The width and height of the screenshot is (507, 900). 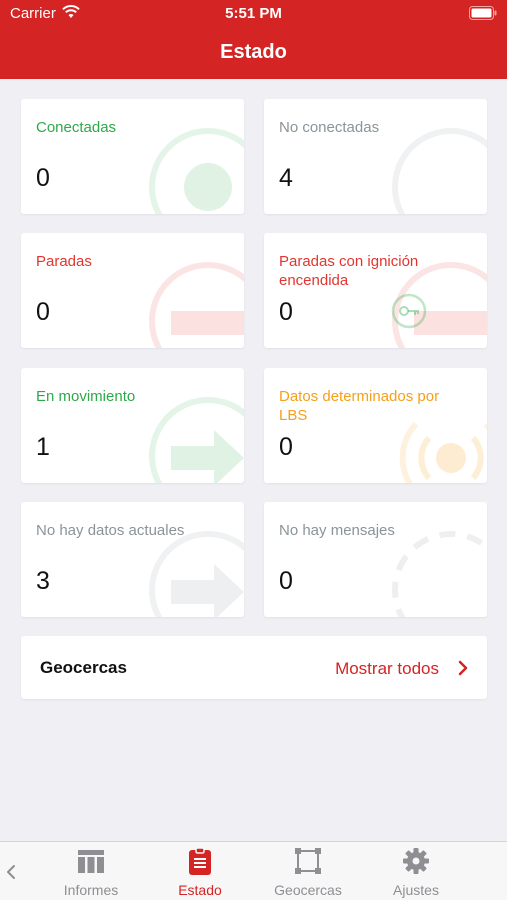 What do you see at coordinates (253, 52) in the screenshot?
I see `page-title: Estado` at bounding box center [253, 52].